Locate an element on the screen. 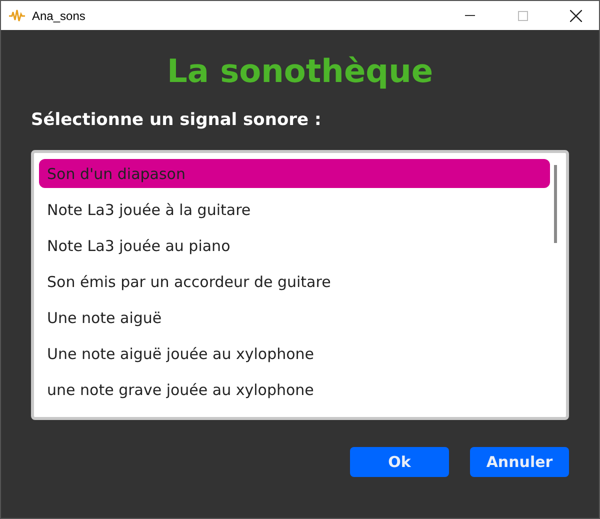 The height and width of the screenshot is (519, 600). heading: La sonothèque is located at coordinates (300, 71).